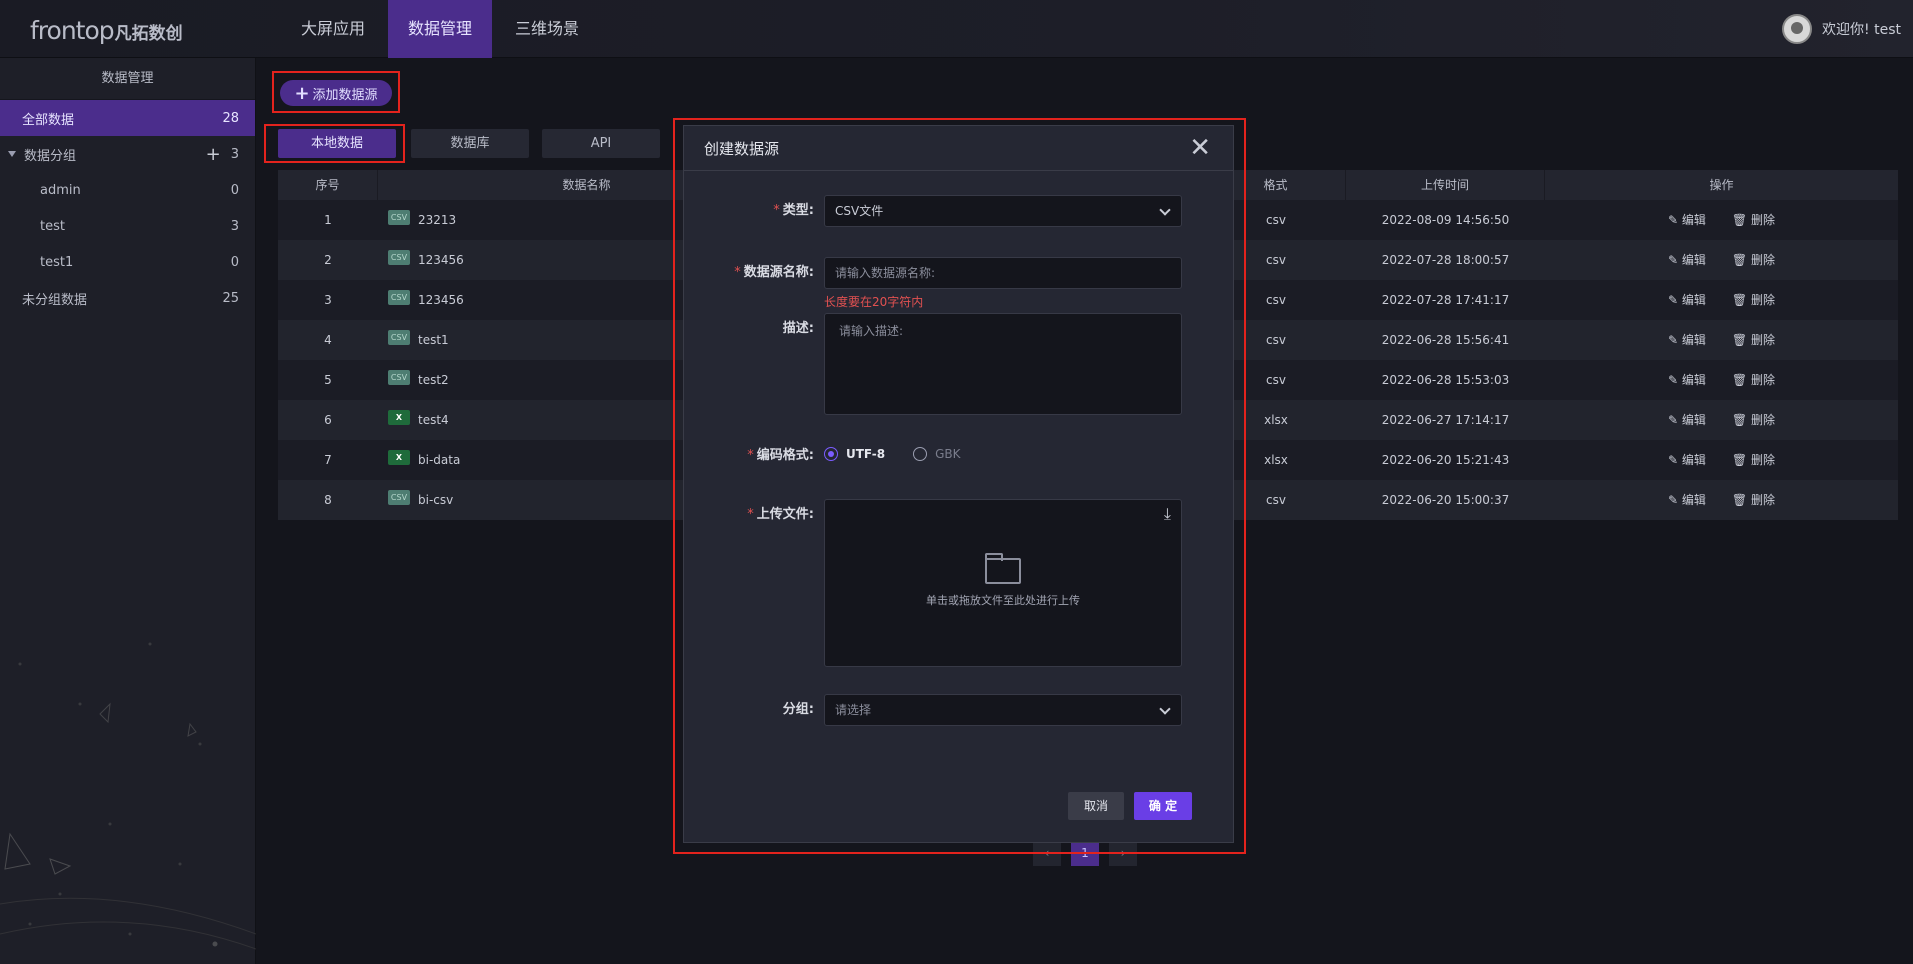 Image resolution: width=1913 pixels, height=964 pixels. I want to click on dialog-title: 创建数据源, so click(742, 148).